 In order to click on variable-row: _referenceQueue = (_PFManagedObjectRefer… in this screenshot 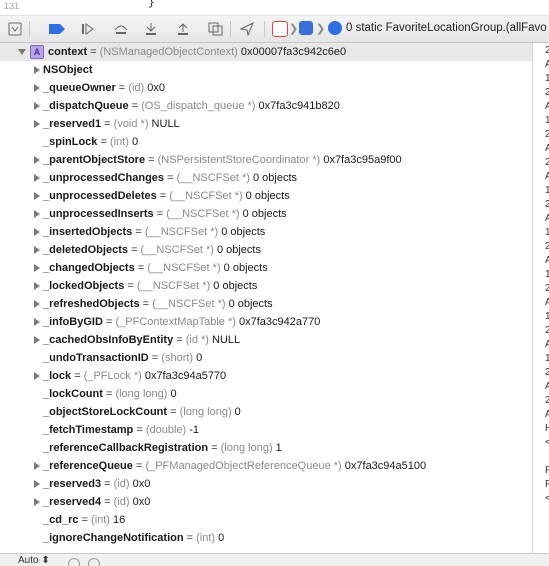, I will do `click(266, 466)`.